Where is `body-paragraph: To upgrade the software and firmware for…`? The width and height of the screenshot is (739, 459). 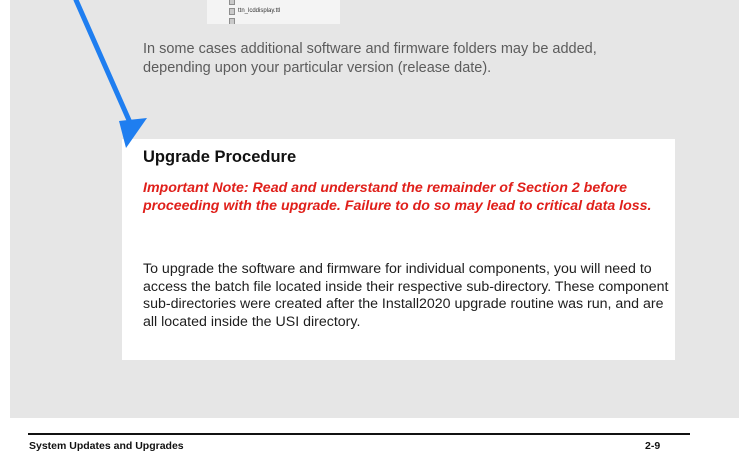 body-paragraph: To upgrade the software and firmware for… is located at coordinates (406, 295).